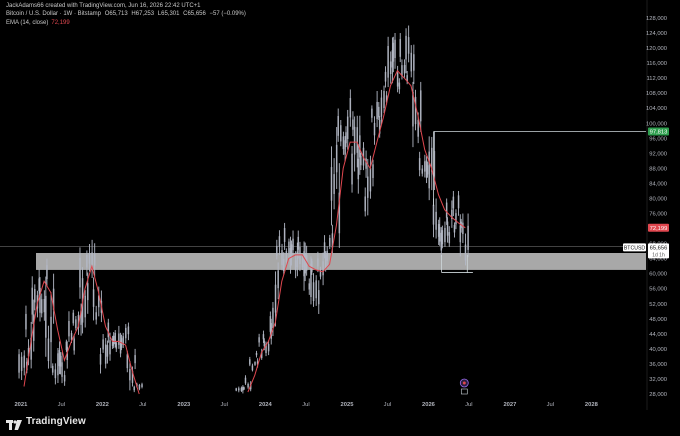  I want to click on price-tick: 56,000, so click(658, 290).